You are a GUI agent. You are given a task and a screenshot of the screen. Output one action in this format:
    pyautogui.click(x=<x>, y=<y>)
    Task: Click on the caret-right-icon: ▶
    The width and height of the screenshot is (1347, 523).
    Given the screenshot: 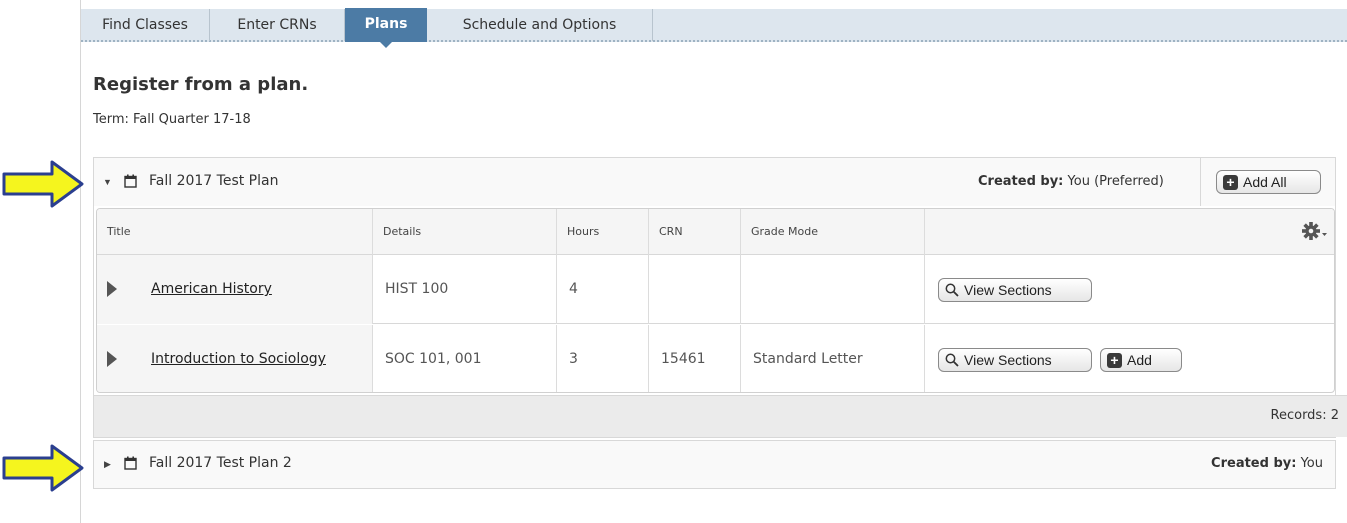 What is the action you would take?
    pyautogui.click(x=107, y=464)
    